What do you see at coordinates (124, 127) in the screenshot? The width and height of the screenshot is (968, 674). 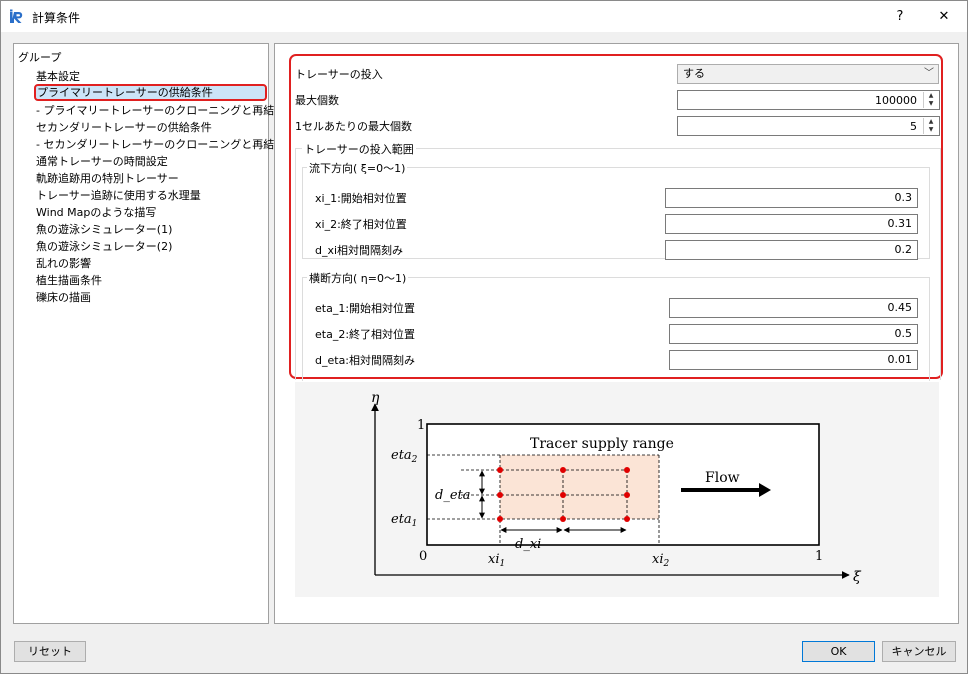 I see `tree-item-secondary-supply: セカンダリートレーサーの供給条件` at bounding box center [124, 127].